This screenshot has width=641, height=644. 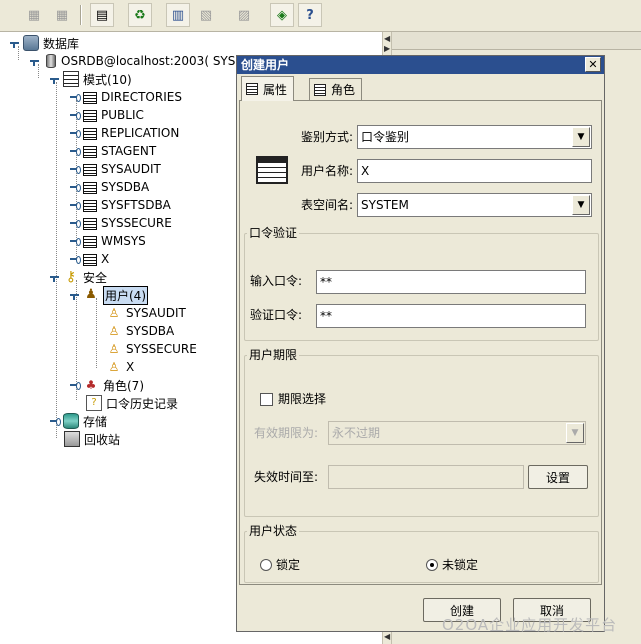 What do you see at coordinates (141, 97) in the screenshot?
I see `tree-label: DIRECTORIES` at bounding box center [141, 97].